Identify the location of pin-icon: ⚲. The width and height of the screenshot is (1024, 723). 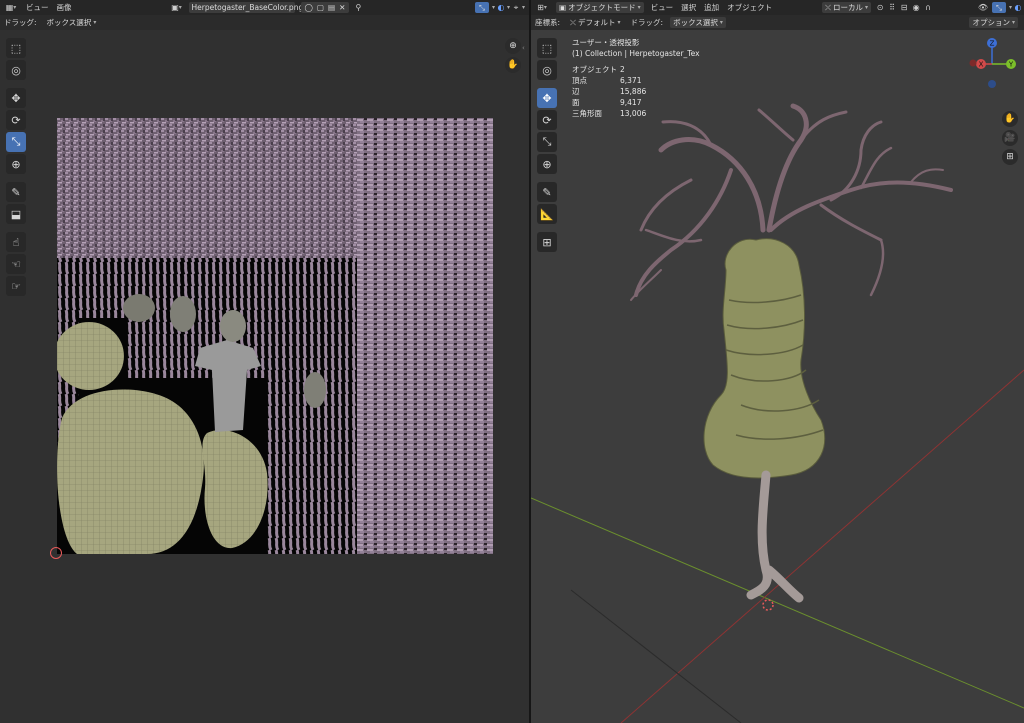
(358, 7).